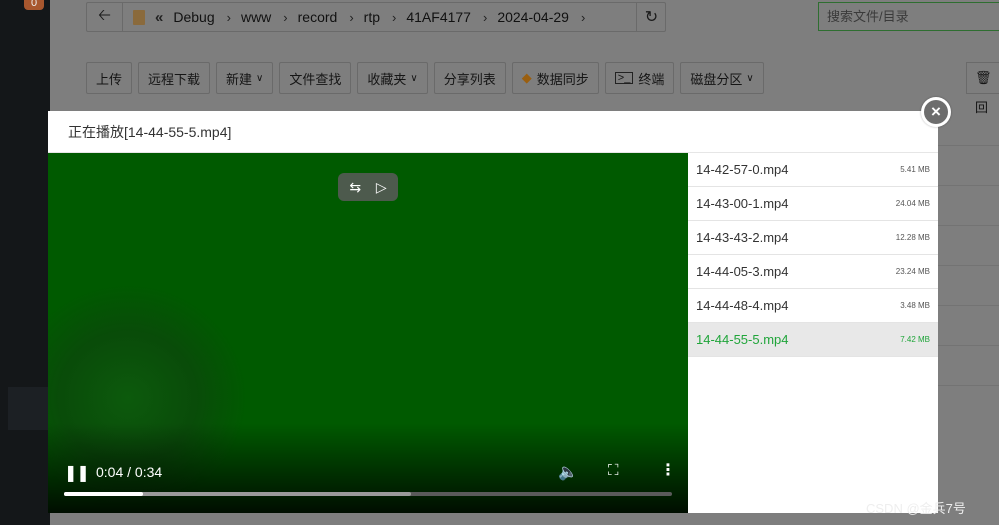 The width and height of the screenshot is (999, 525). What do you see at coordinates (368, 187) in the screenshot?
I see `video-overlay-buttons: ⇆ ▷` at bounding box center [368, 187].